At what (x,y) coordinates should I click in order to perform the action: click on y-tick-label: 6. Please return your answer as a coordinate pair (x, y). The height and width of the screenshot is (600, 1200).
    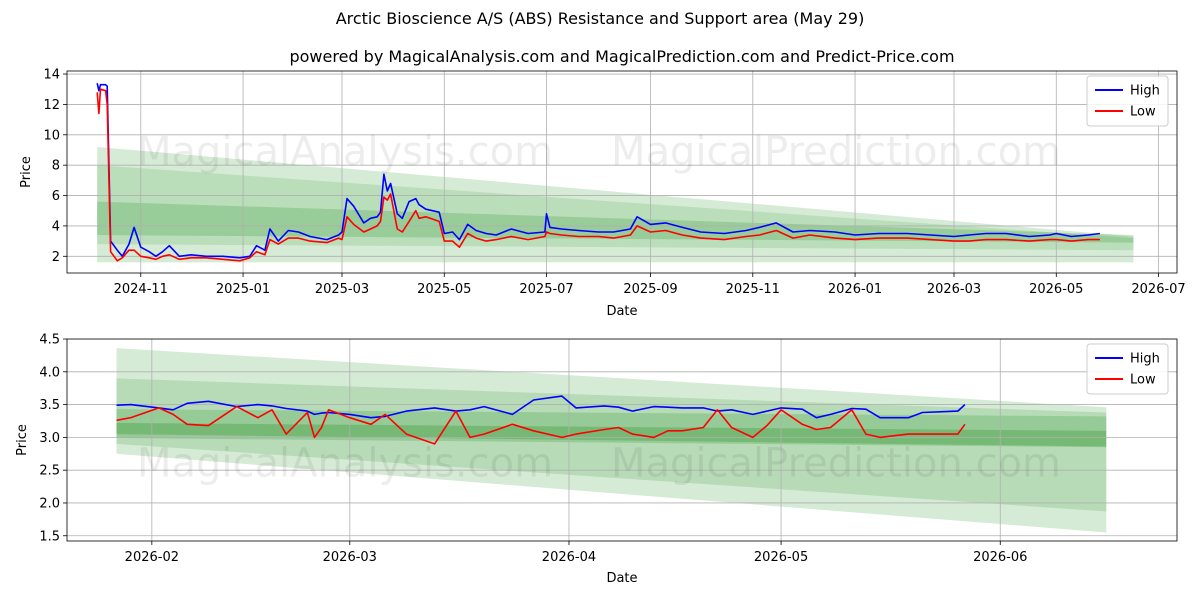
    Looking at the image, I should click on (56, 196).